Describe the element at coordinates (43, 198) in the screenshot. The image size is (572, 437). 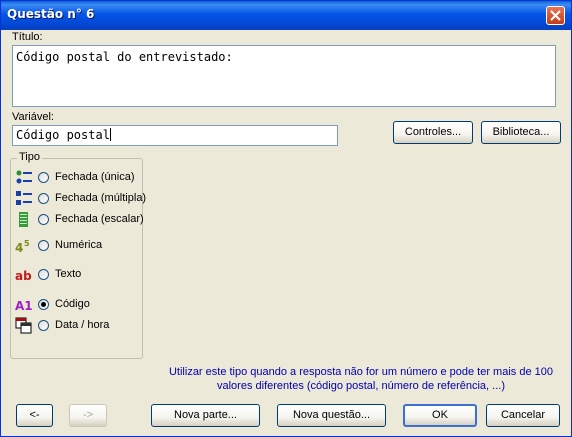
I see `radio-fechada-multipla` at that location.